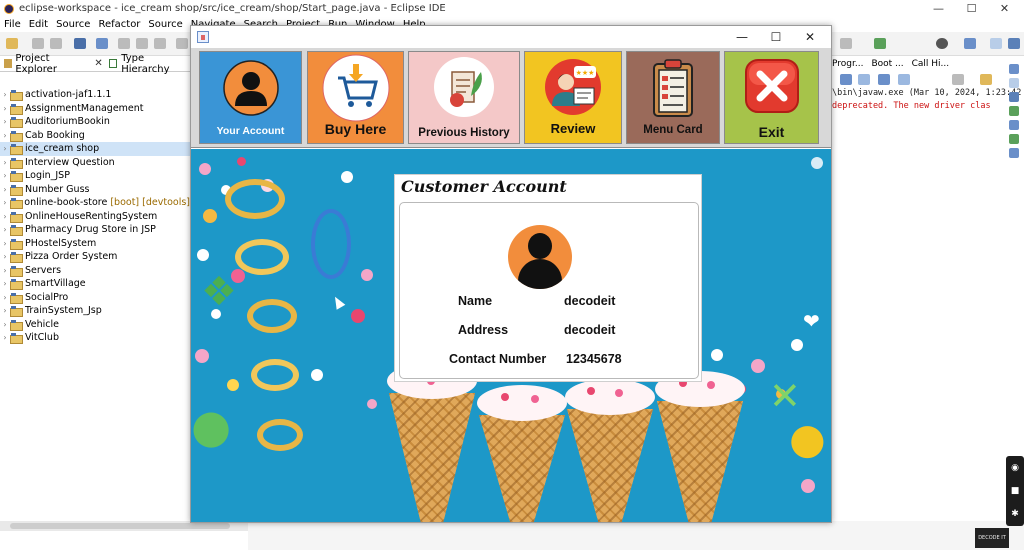  What do you see at coordinates (958, 79) in the screenshot?
I see `console-open-icon` at bounding box center [958, 79].